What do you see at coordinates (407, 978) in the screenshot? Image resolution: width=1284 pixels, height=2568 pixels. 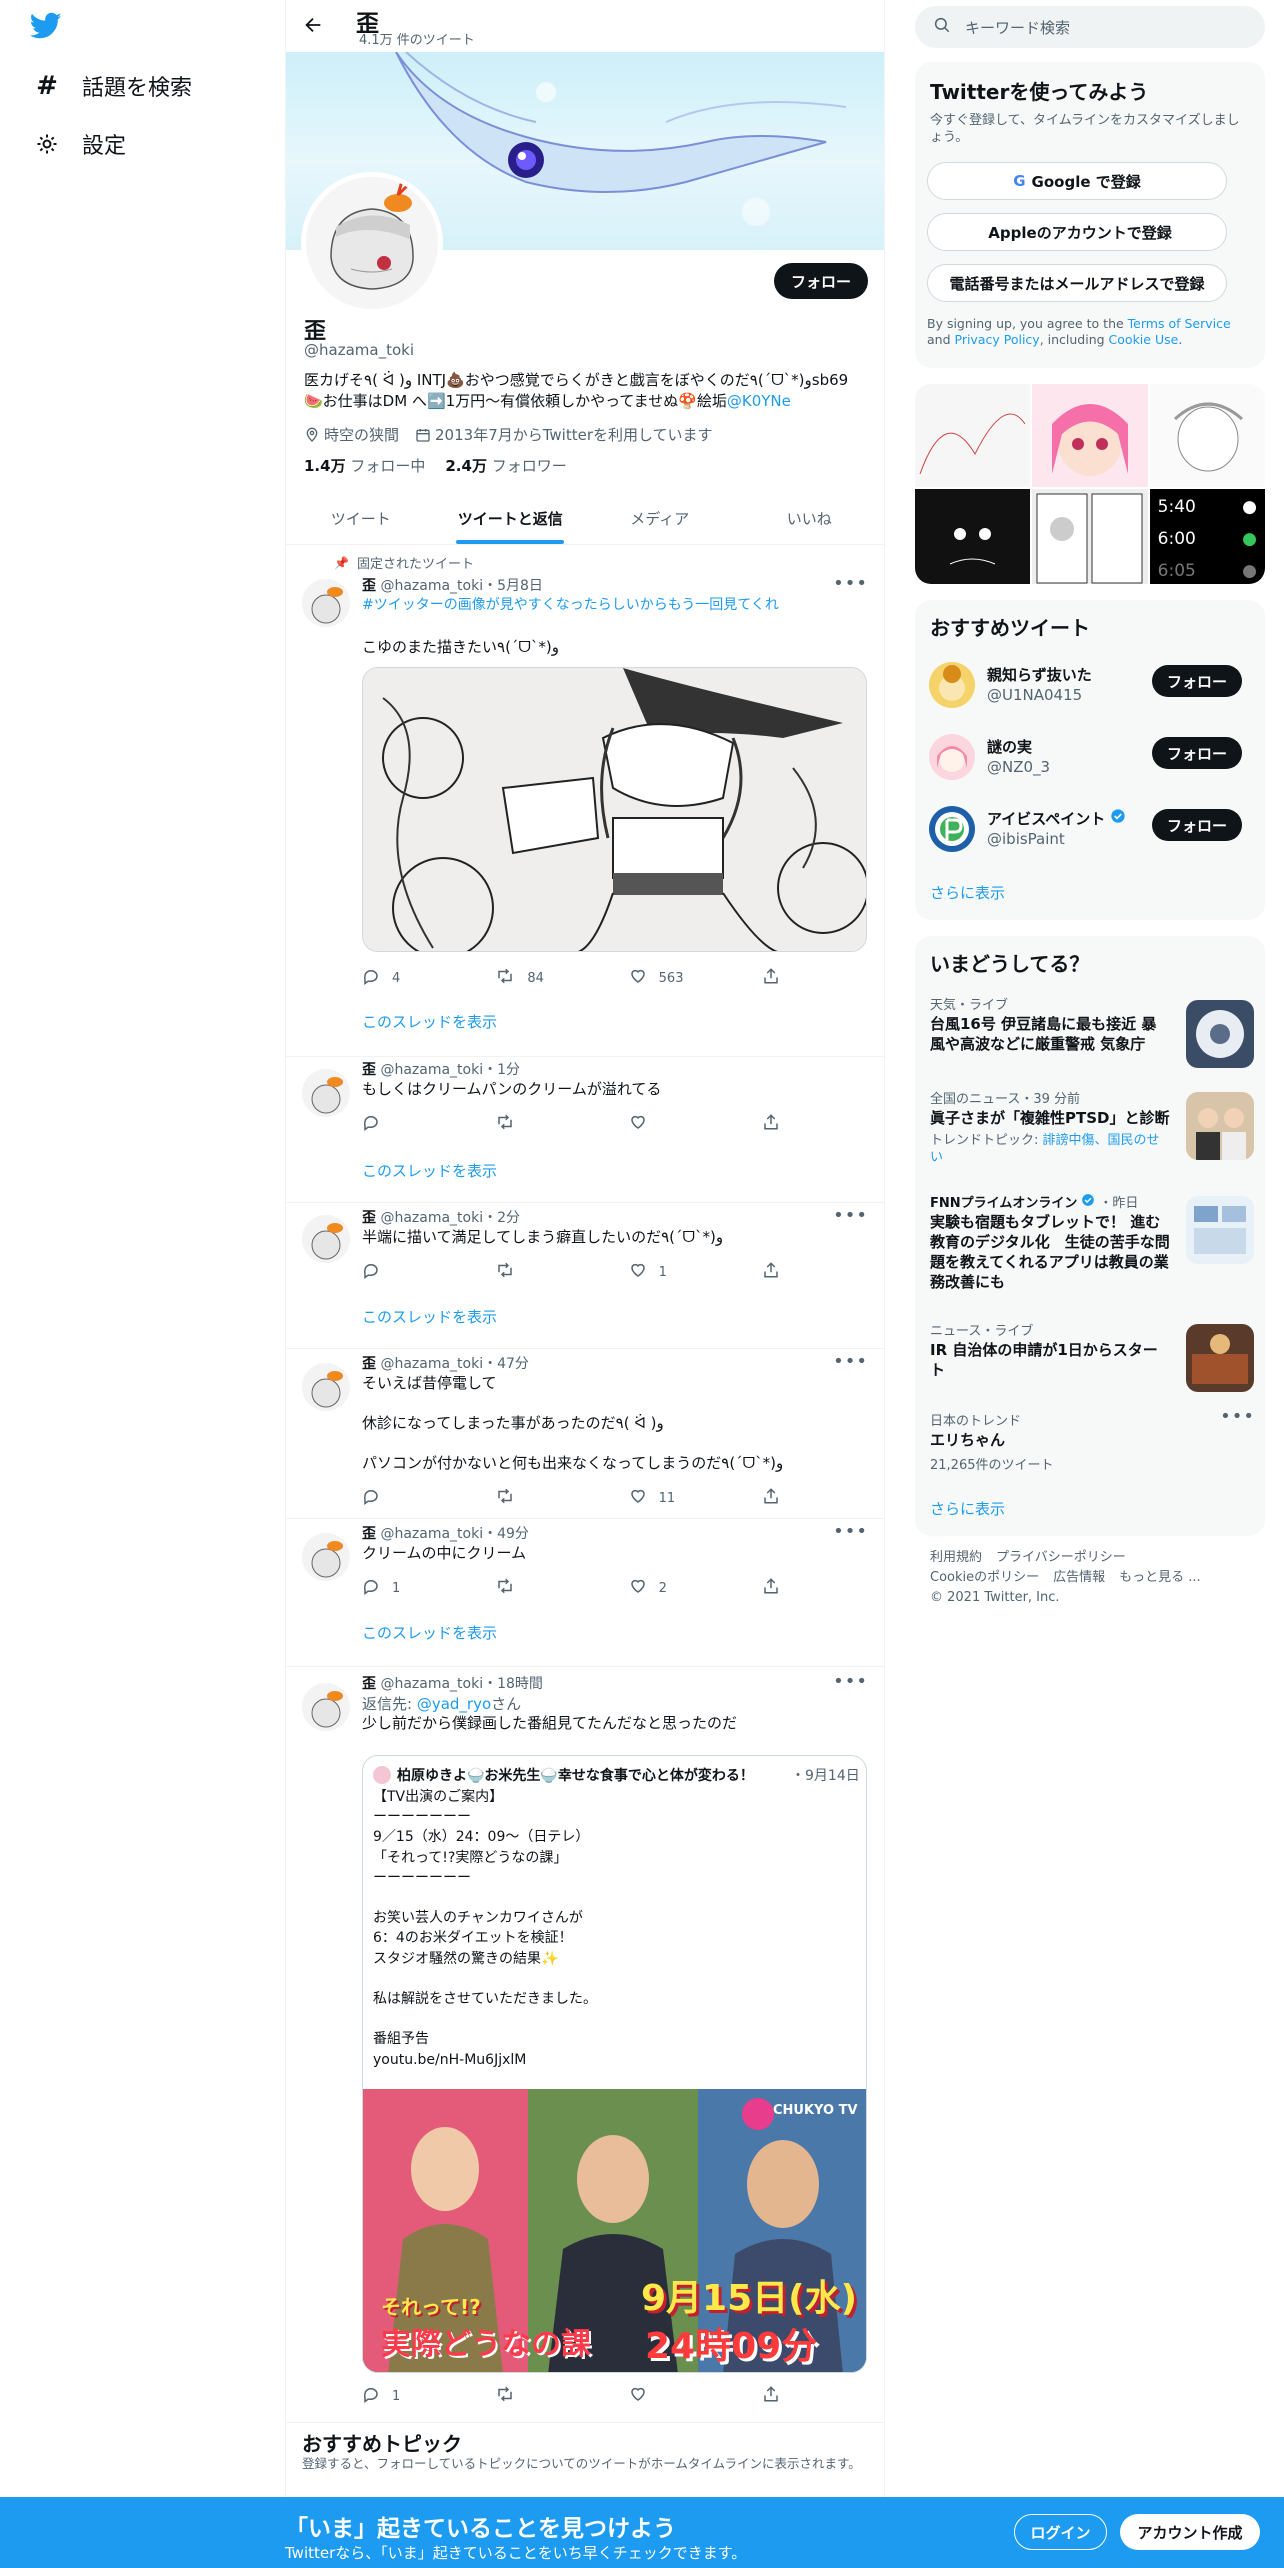 I see `reply-button: 4` at bounding box center [407, 978].